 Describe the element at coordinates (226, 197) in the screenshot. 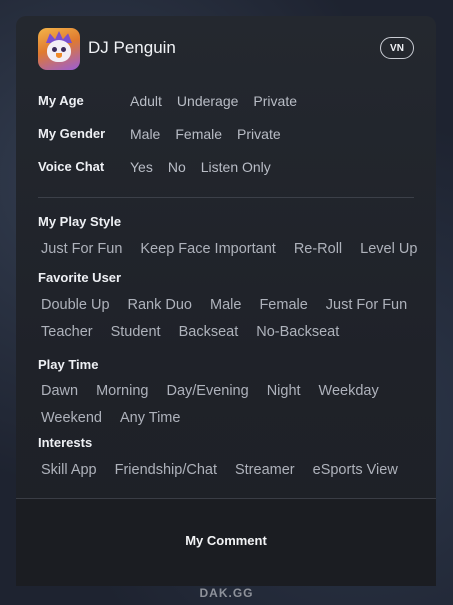

I see `divider` at that location.